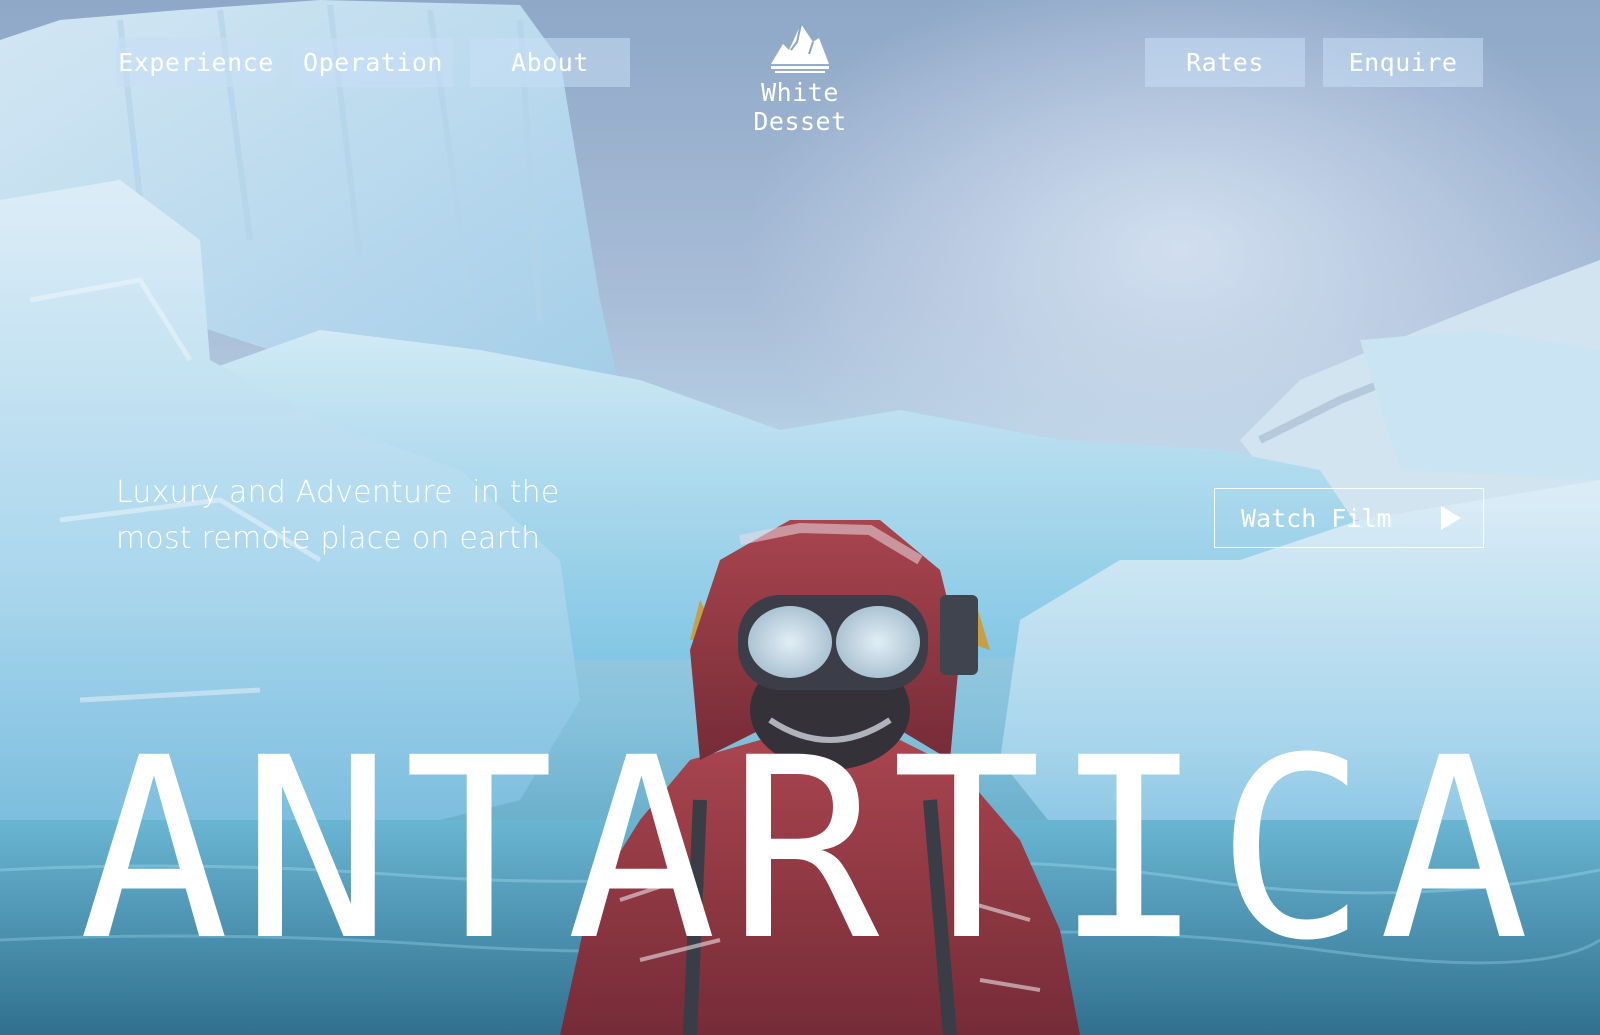  I want to click on nav-experience-button: Experience, so click(196, 62).